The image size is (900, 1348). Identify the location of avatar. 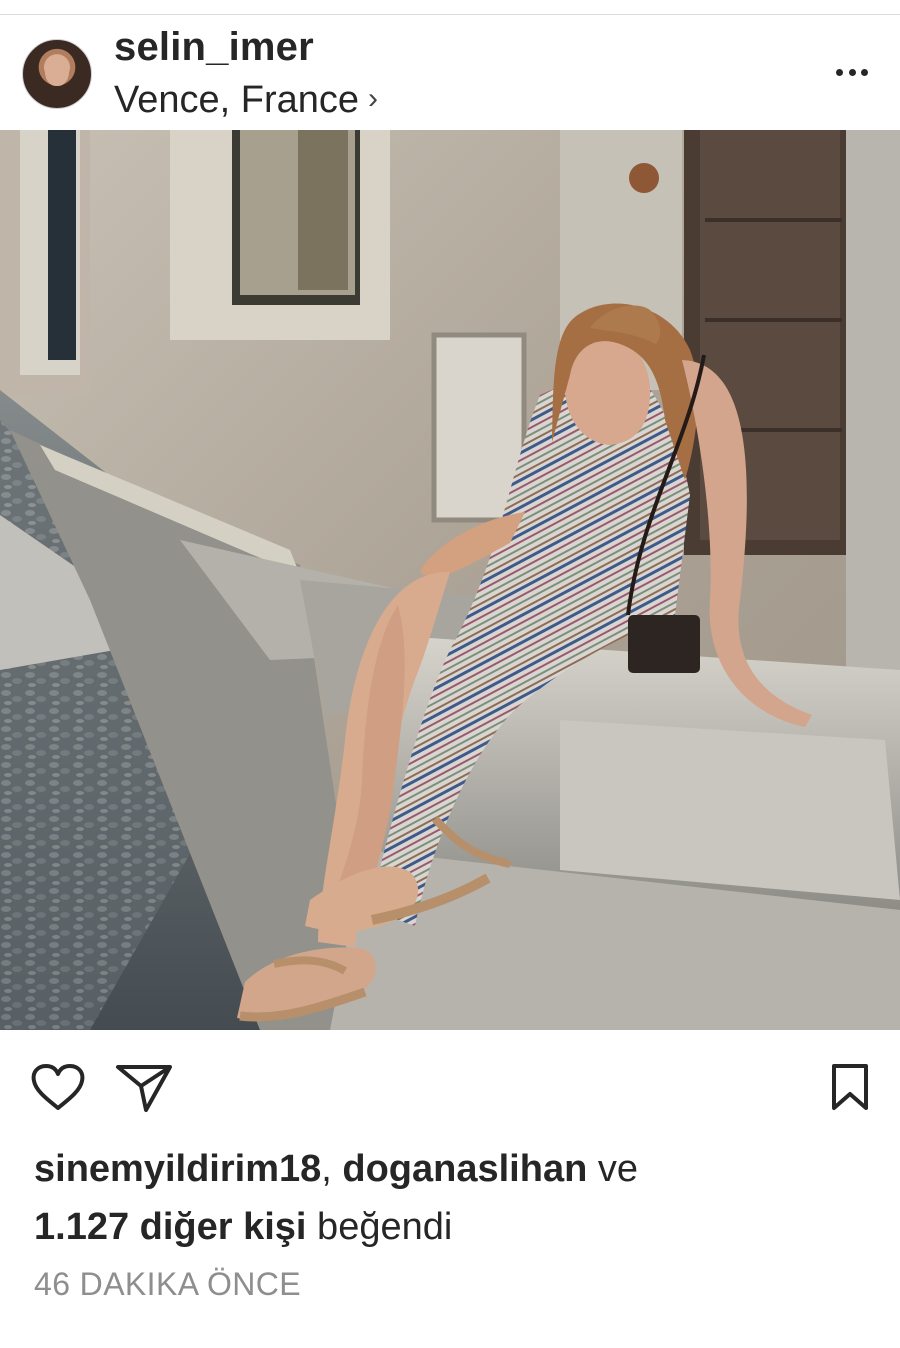
(57, 74).